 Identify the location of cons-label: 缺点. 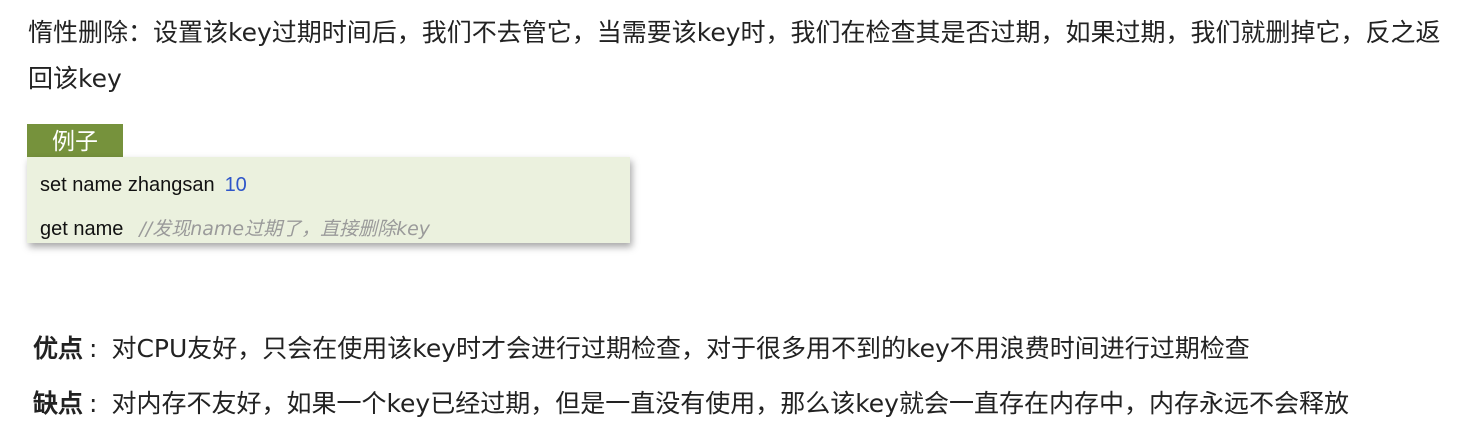
(58, 403).